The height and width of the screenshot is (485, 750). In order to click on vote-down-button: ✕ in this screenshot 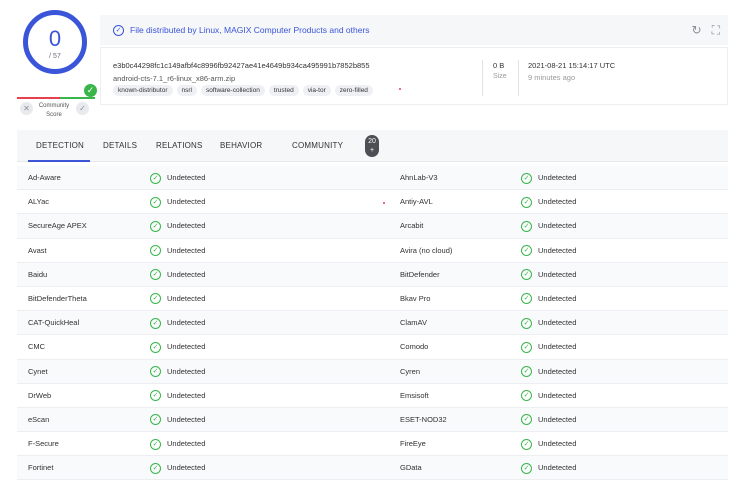, I will do `click(26, 108)`.